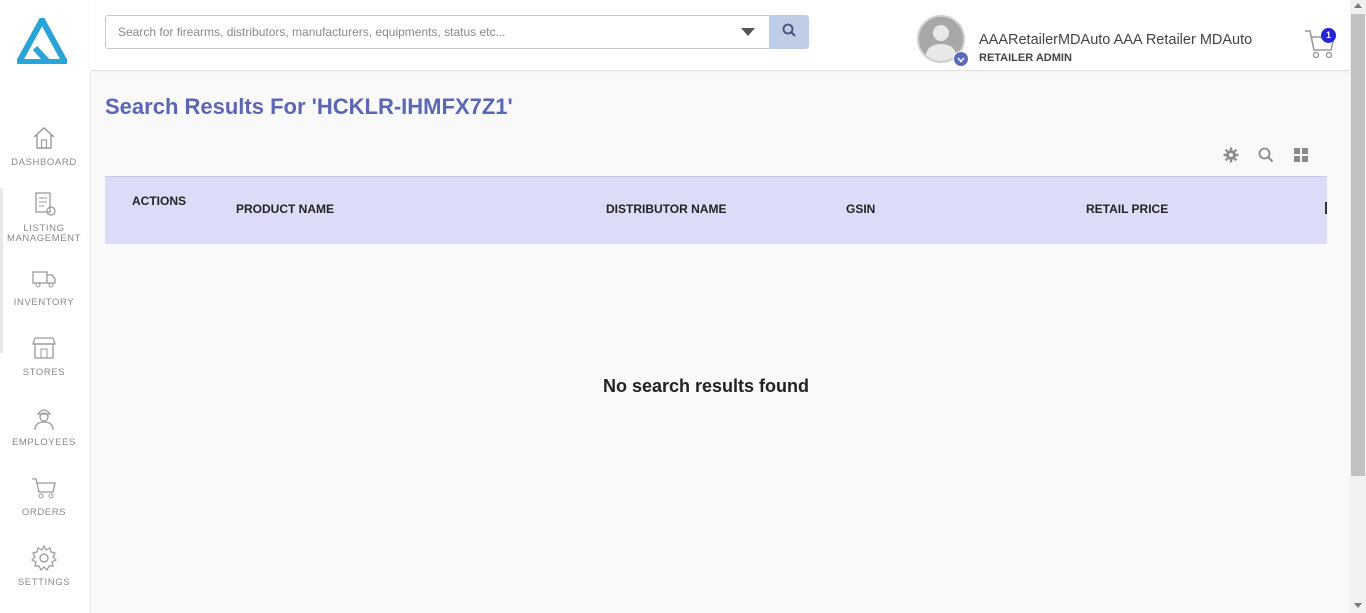 This screenshot has height=613, width=1366. I want to click on page-title: Search Results For 'HCKLR-IHMFX7Z1', so click(309, 106).